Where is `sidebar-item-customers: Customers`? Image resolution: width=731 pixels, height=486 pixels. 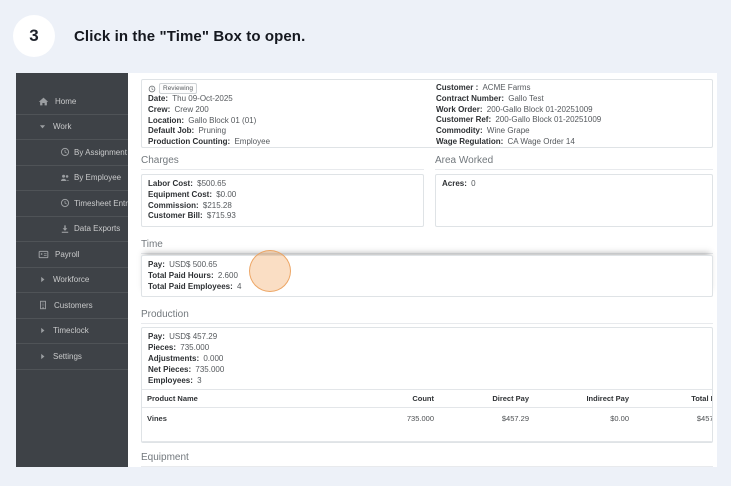
sidebar-item-customers: Customers is located at coordinates (72, 306).